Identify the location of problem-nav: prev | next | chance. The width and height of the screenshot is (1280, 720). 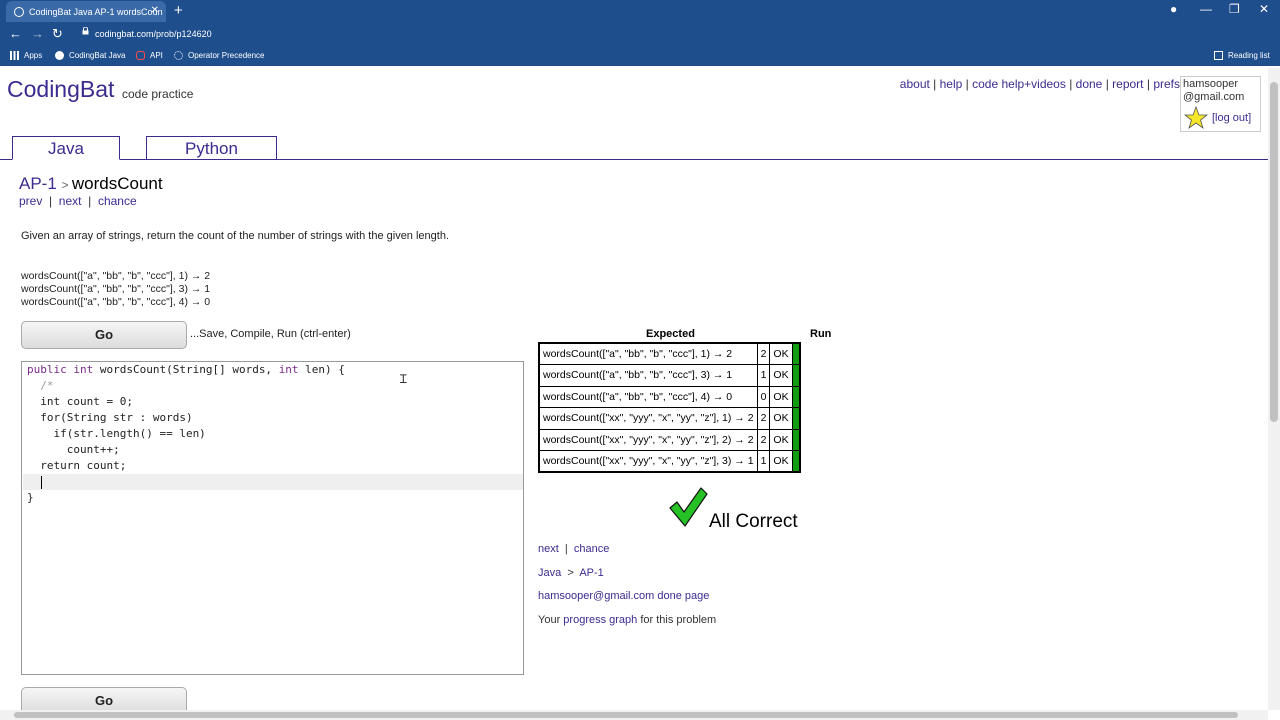
(78, 201).